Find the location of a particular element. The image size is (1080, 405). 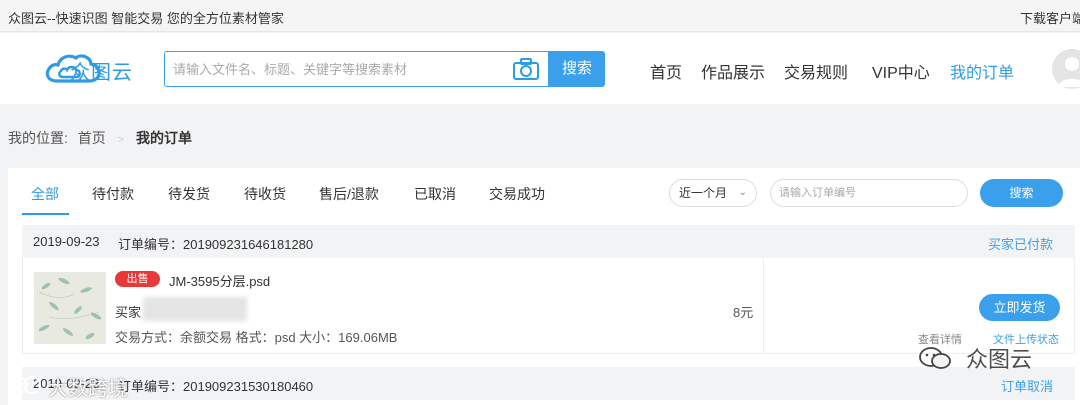

nav-vip: VIP中心 is located at coordinates (901, 71).